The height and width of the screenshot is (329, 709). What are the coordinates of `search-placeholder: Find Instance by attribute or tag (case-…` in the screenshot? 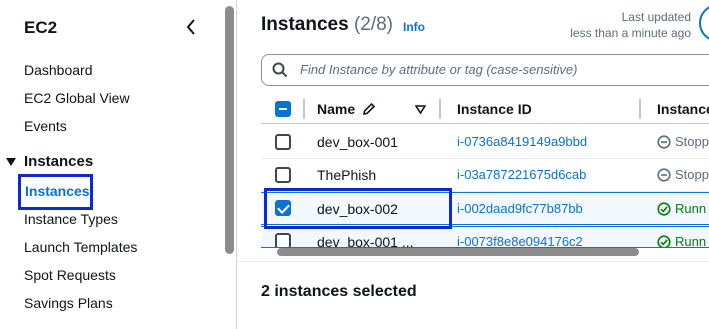 It's located at (439, 69).